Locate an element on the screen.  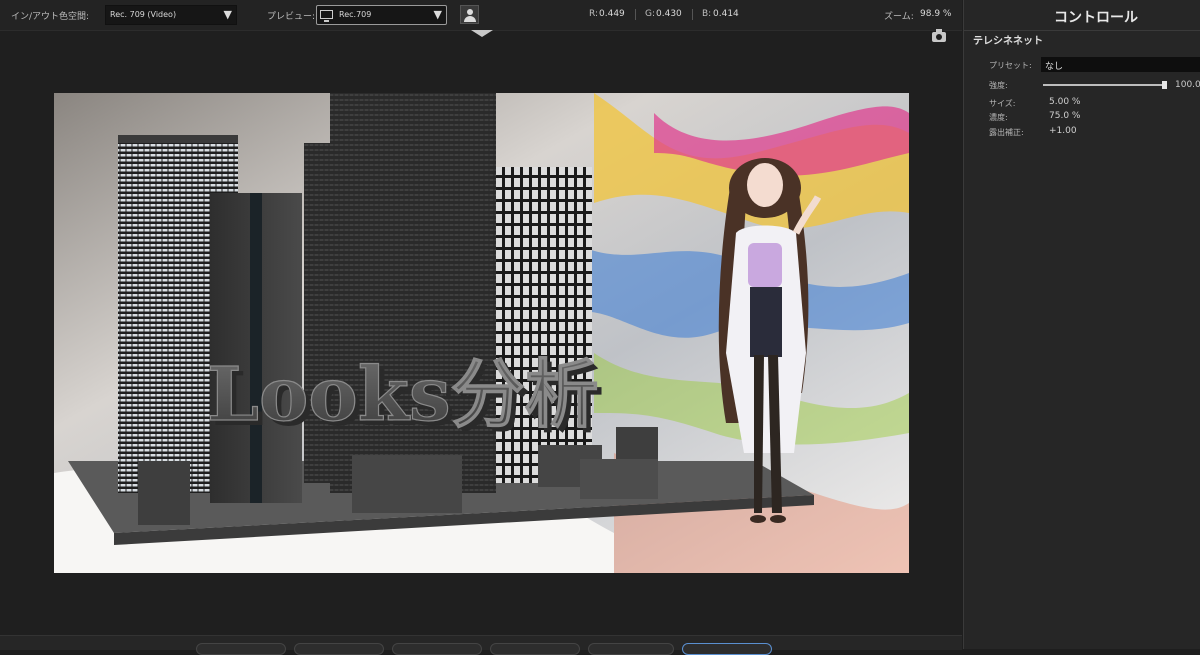
density-label: 濃度: is located at coordinates (998, 117).